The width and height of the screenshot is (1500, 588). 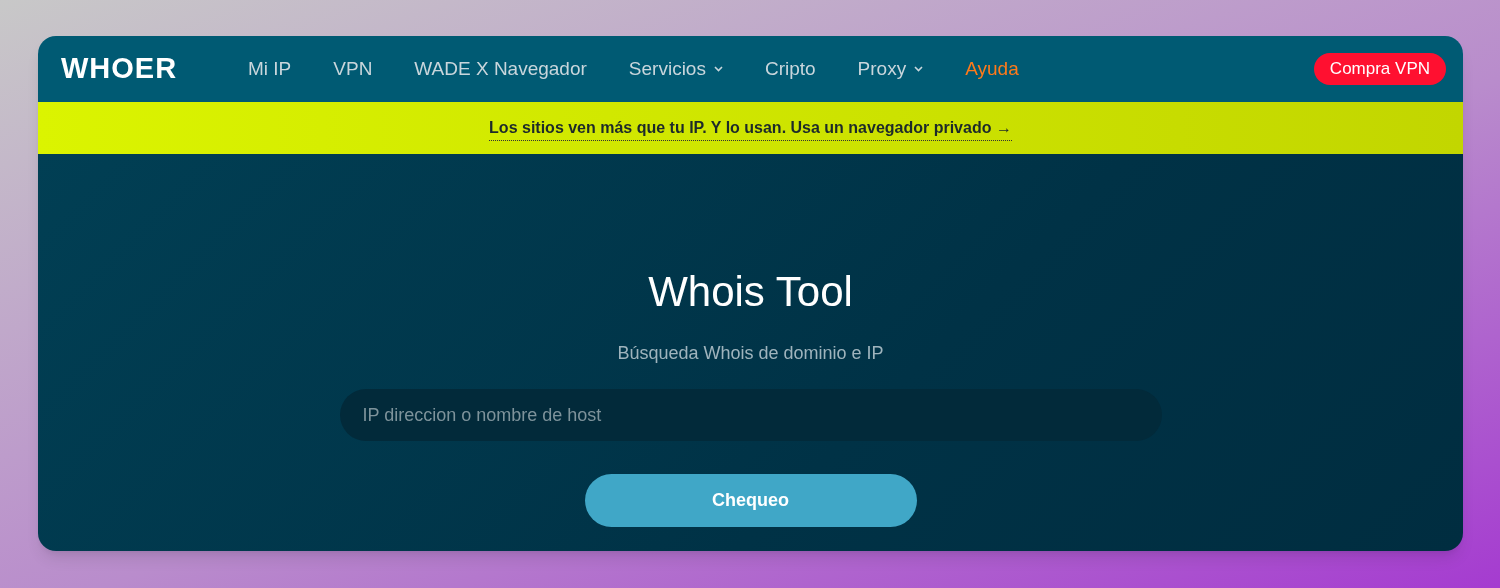 What do you see at coordinates (750, 415) in the screenshot?
I see `search-field: IP direccion o nombre de host` at bounding box center [750, 415].